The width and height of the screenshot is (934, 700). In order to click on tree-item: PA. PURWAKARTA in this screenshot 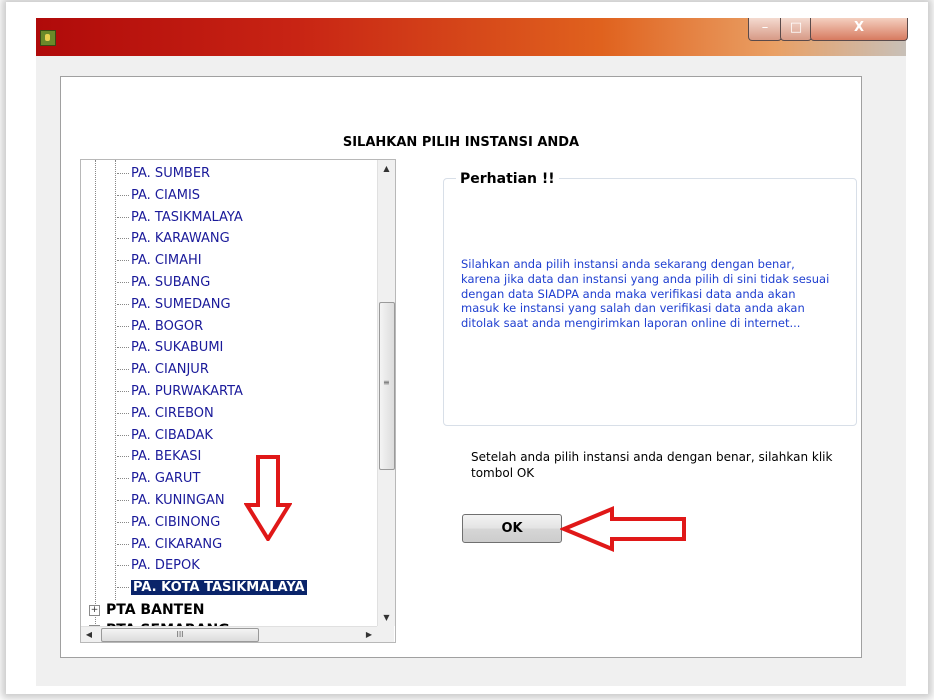, I will do `click(180, 392)`.